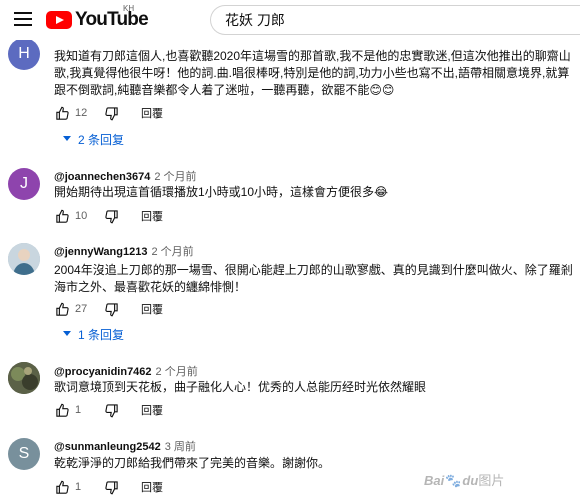  I want to click on baidu-watermark: Bai🐾du图片, so click(464, 480).